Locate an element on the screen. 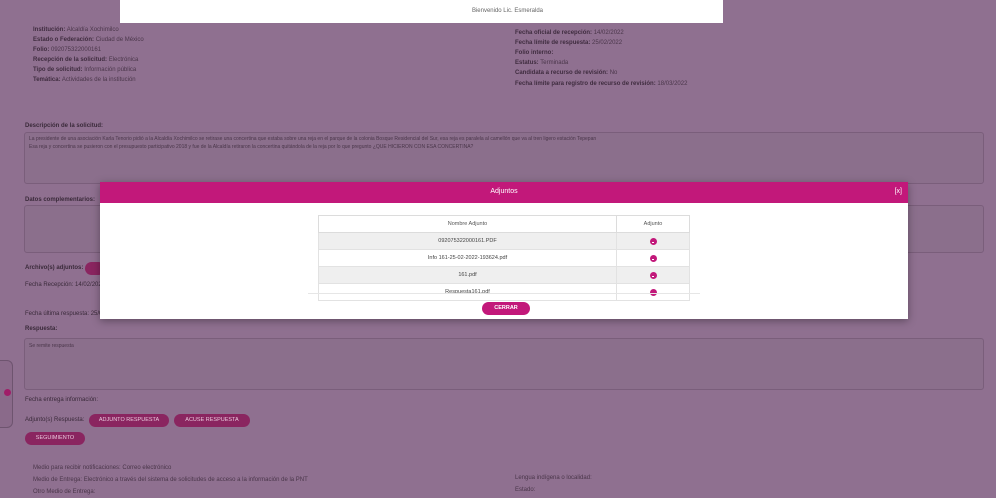 This screenshot has width=996, height=498. table-row: Info 161-25-02-2022-193624.pdf is located at coordinates (504, 258).